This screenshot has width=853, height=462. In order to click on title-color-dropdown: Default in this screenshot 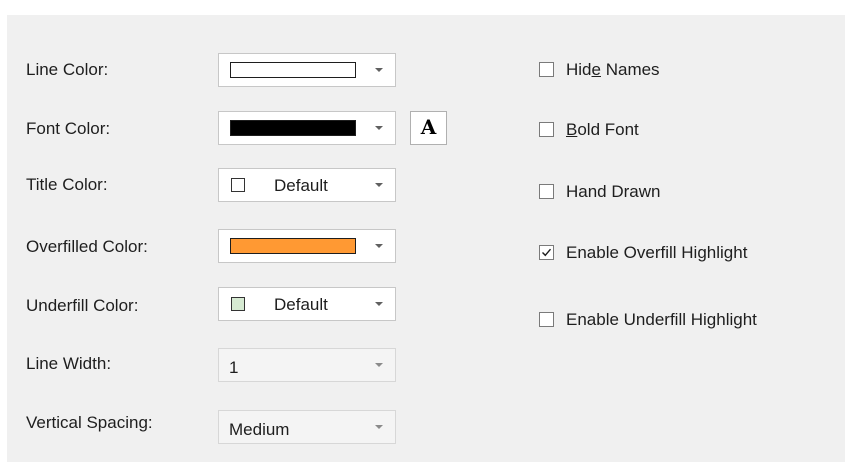, I will do `click(307, 185)`.